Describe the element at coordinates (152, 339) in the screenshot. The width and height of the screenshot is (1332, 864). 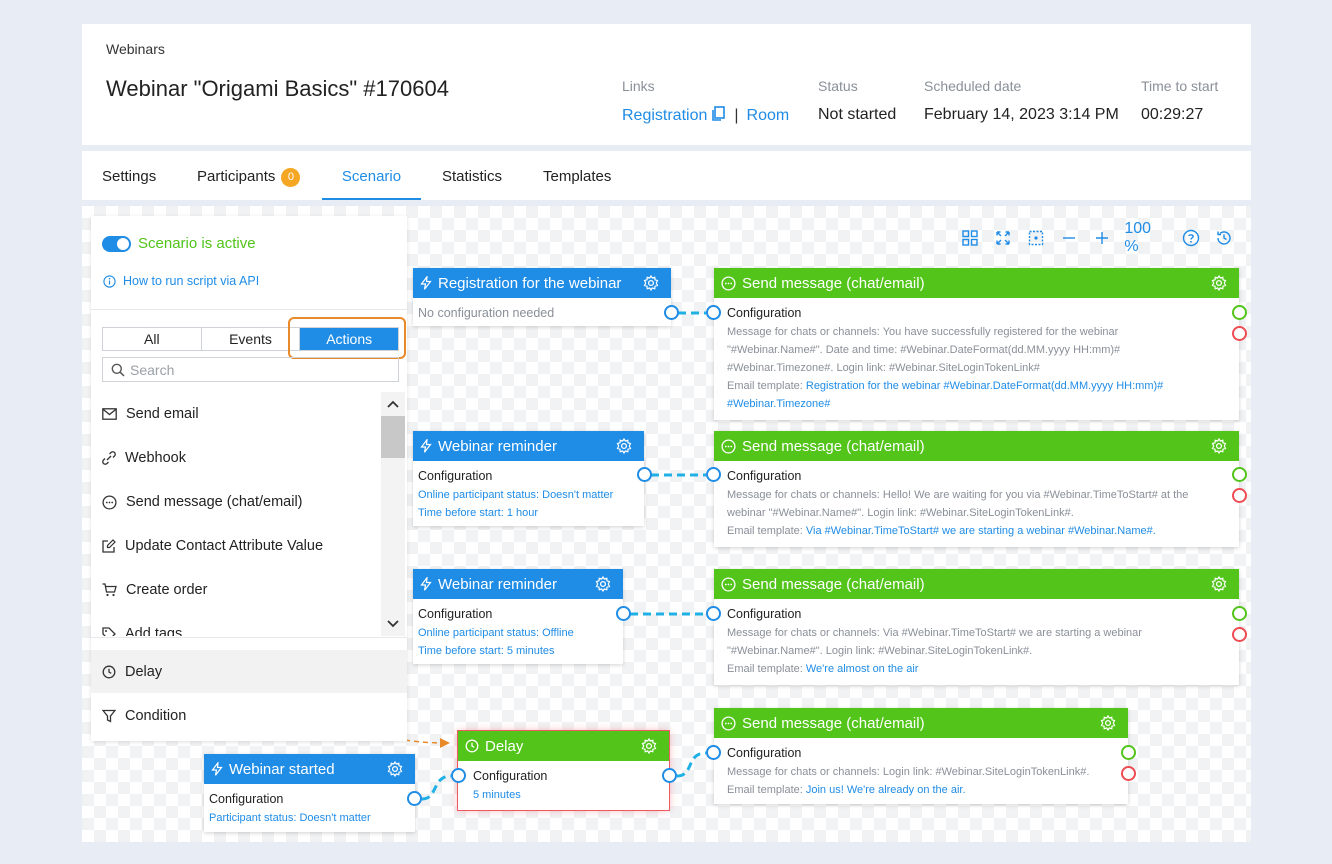
I see `filter-all: All` at that location.